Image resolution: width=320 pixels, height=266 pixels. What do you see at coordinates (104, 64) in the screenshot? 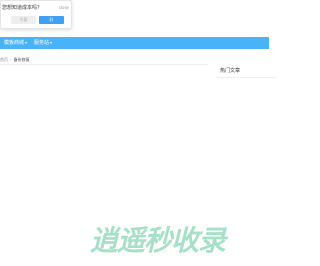
I see `content-divider` at bounding box center [104, 64].